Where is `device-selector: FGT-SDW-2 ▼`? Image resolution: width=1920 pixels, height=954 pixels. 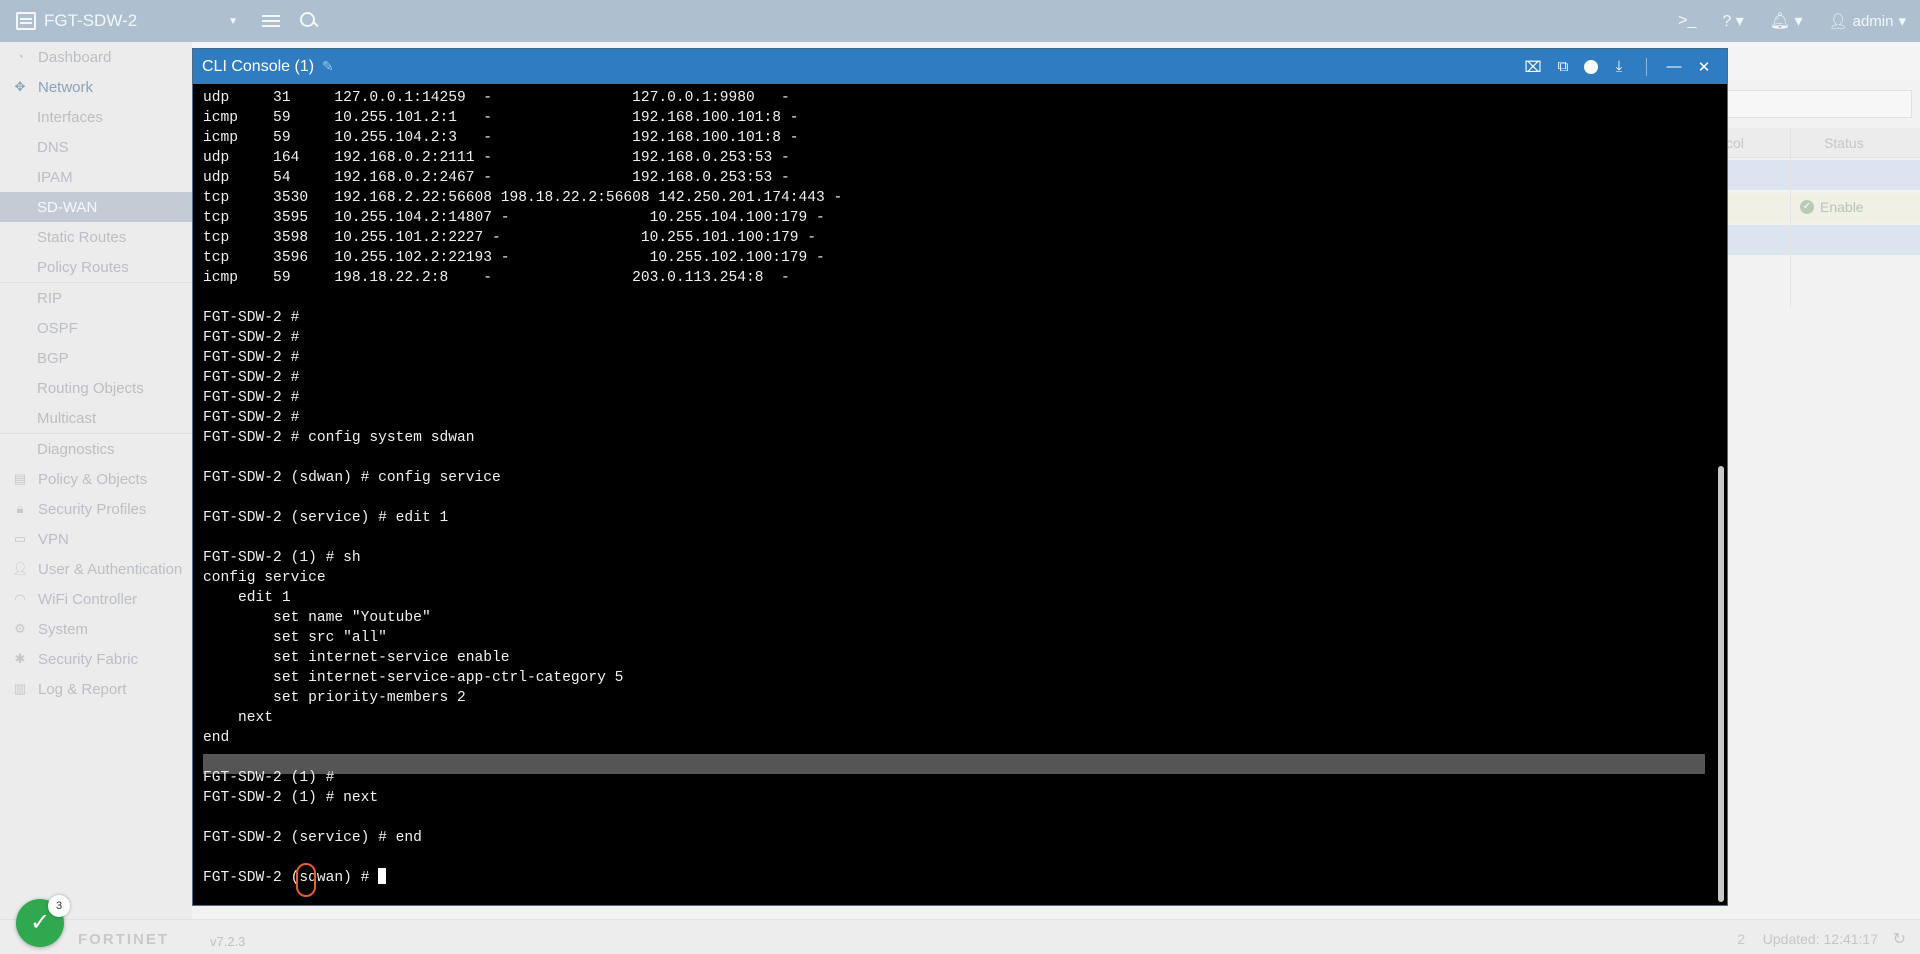
device-selector: FGT-SDW-2 ▼ is located at coordinates (125, 21).